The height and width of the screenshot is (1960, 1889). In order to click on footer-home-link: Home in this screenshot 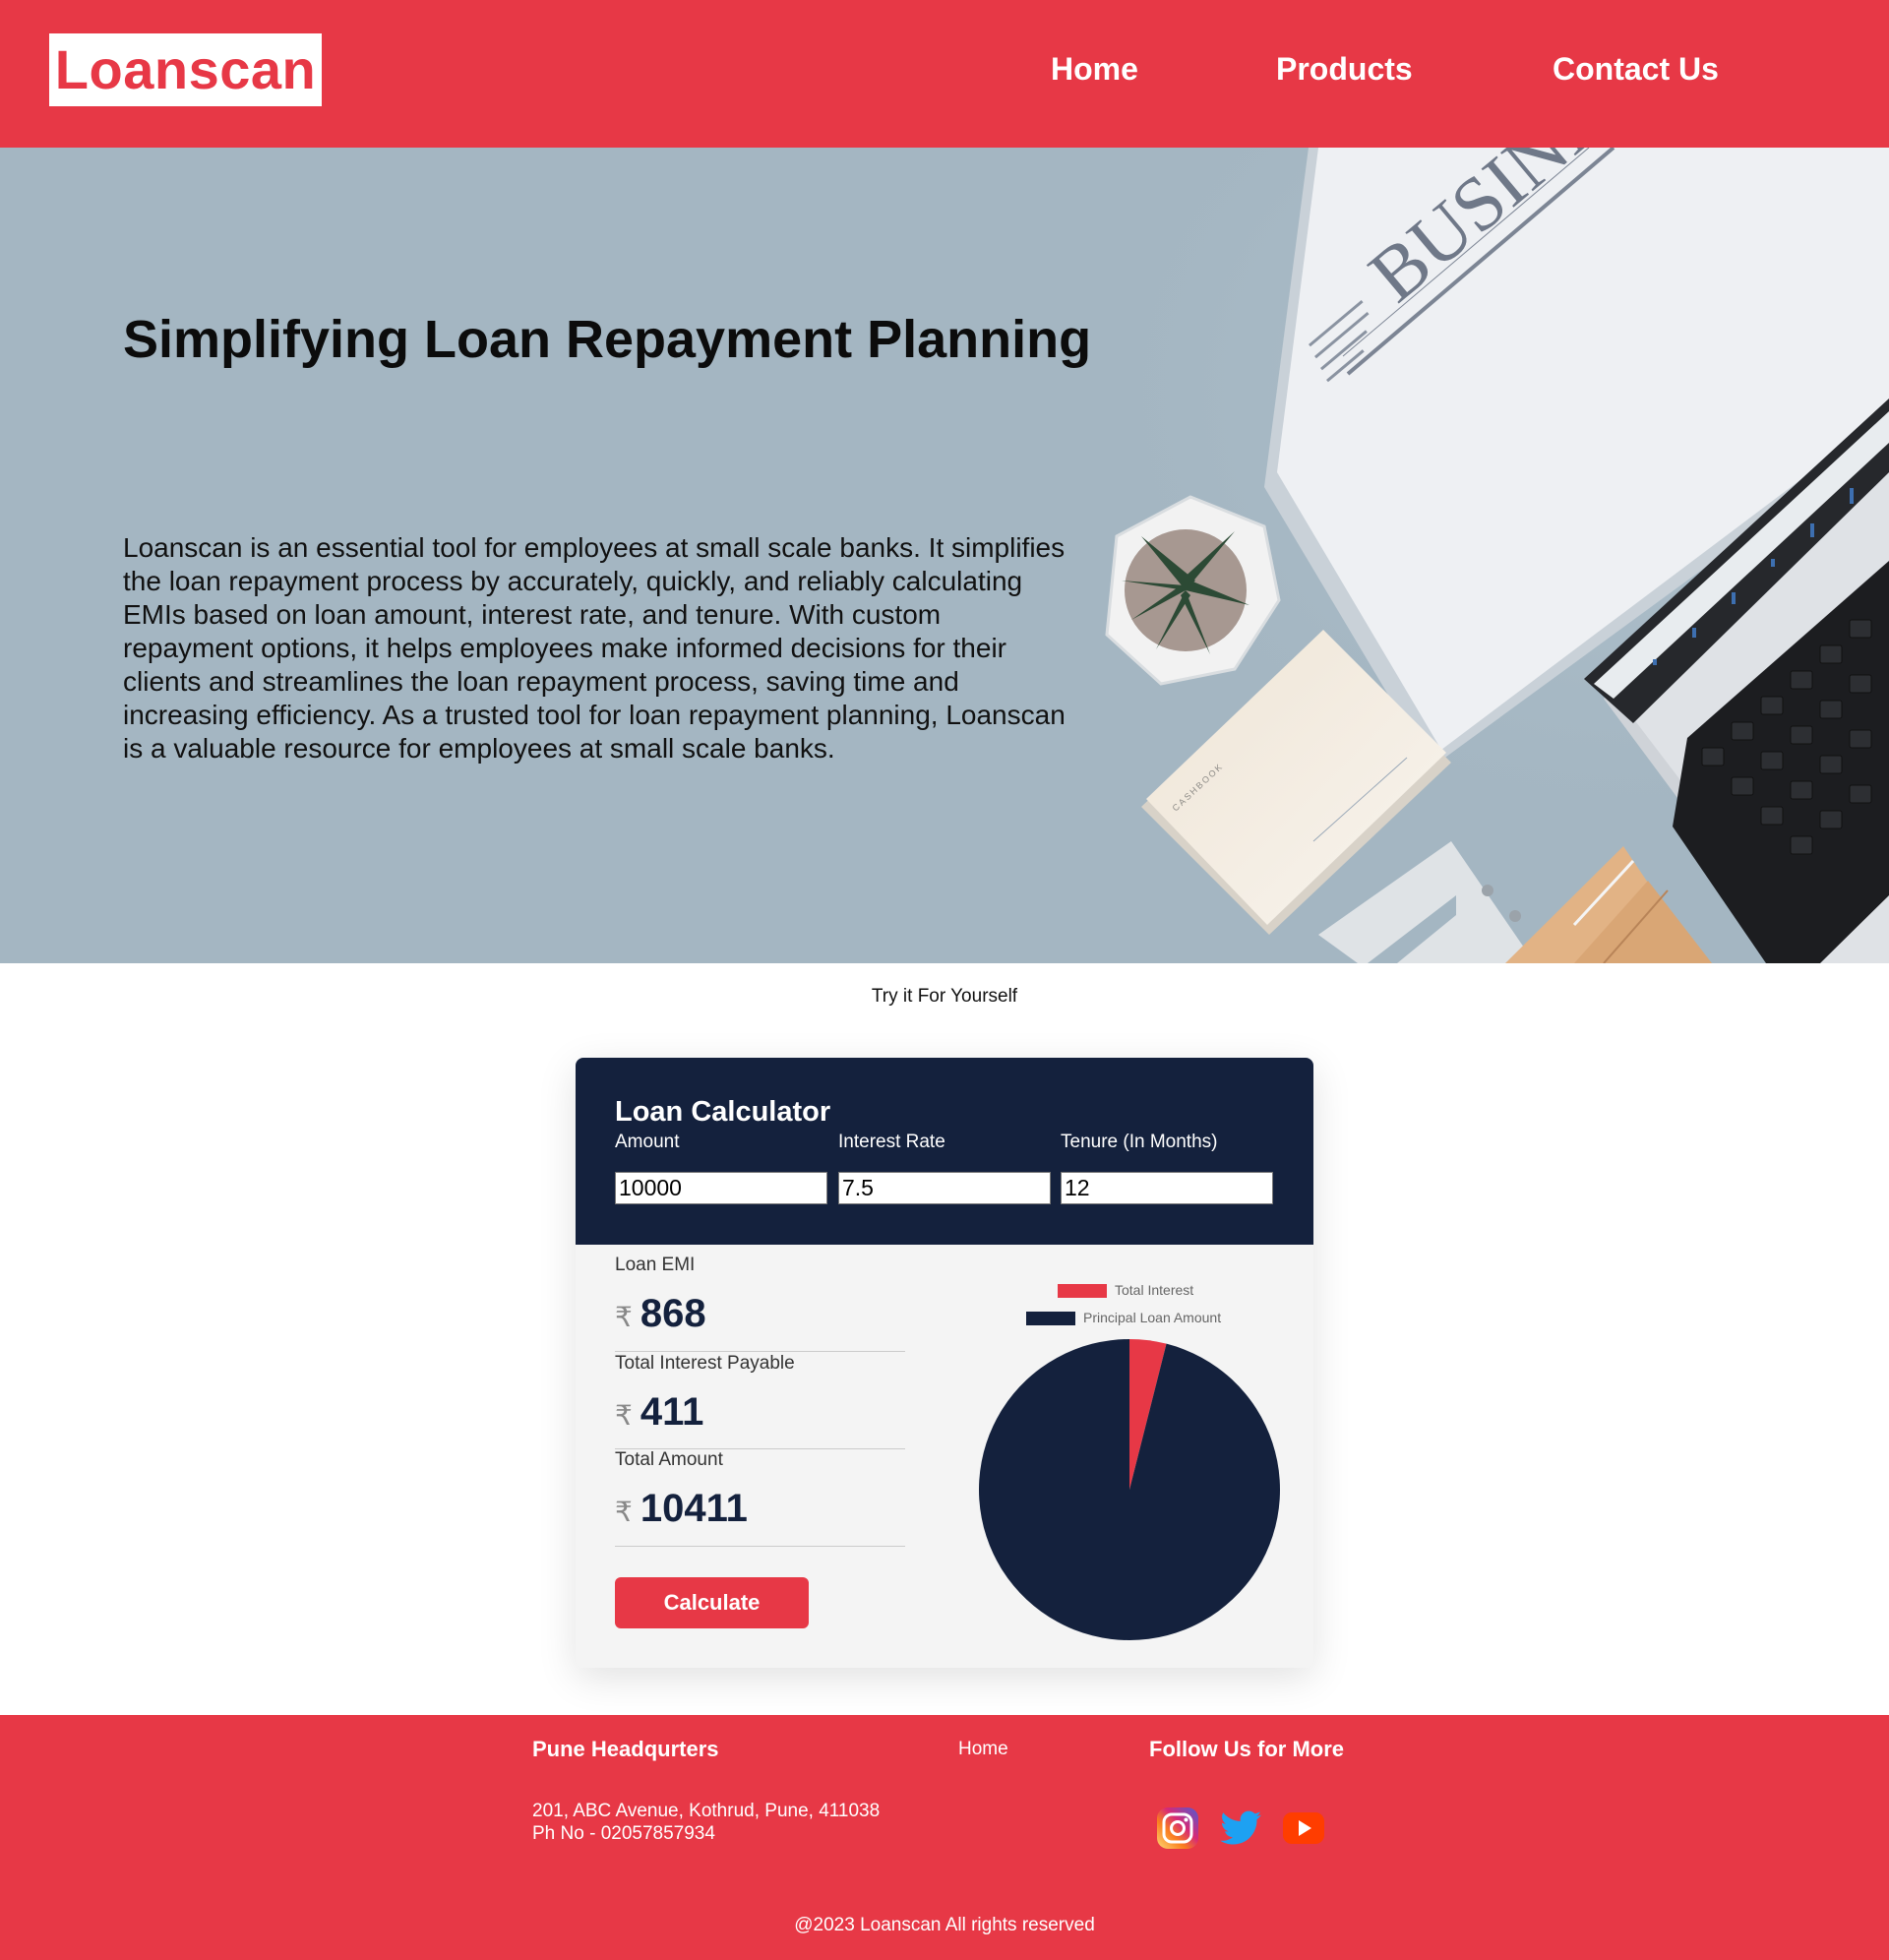, I will do `click(983, 1749)`.